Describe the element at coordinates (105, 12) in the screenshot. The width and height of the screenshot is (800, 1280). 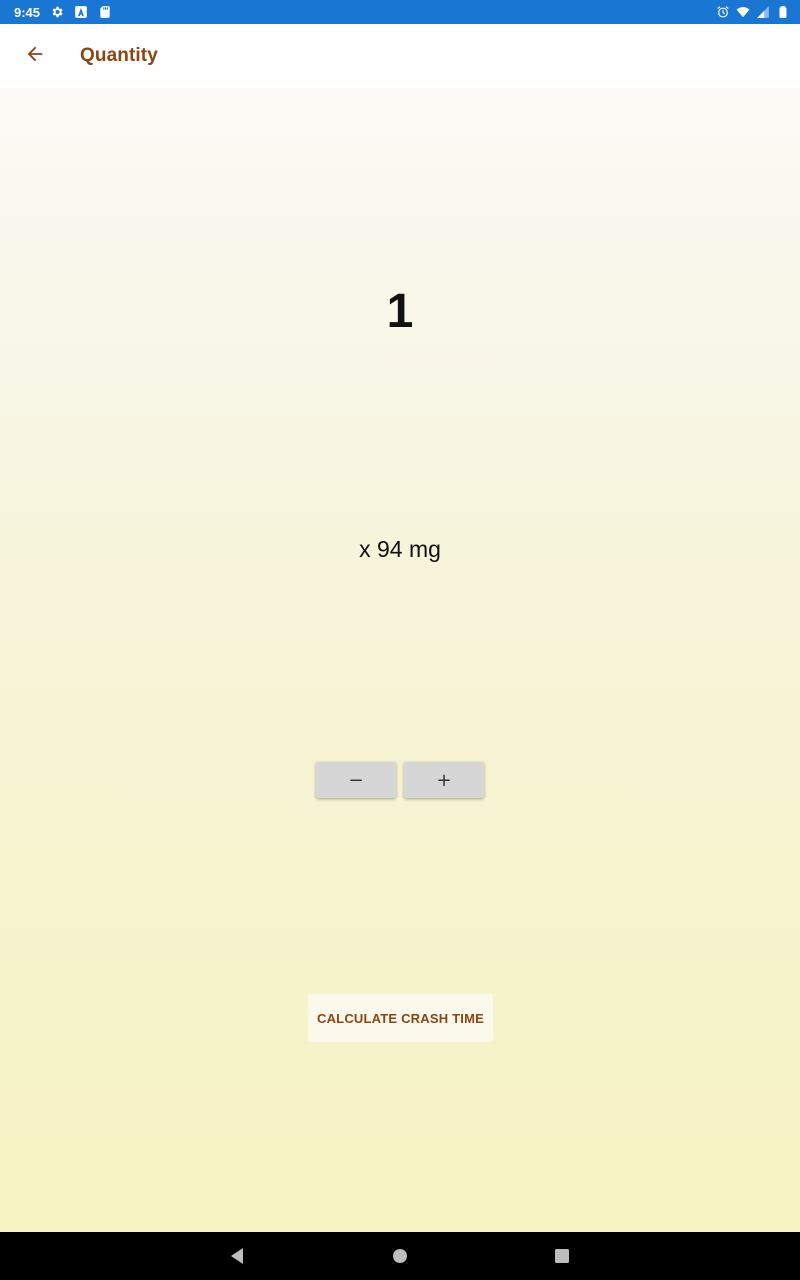
I see `sd-card-icon` at that location.